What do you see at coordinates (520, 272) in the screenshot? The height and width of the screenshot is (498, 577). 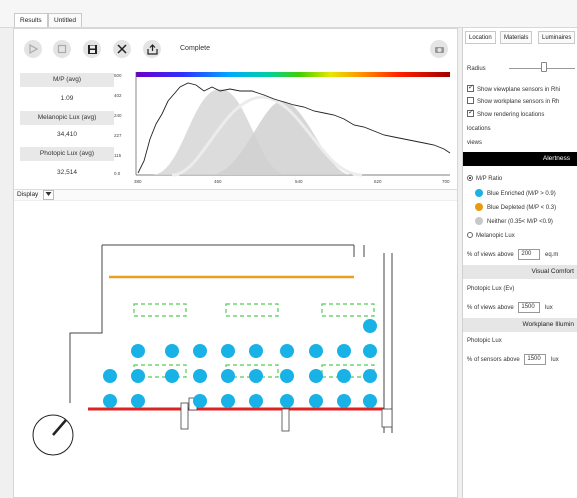 I see `visual-comfort-header: Visual Comfort` at bounding box center [520, 272].